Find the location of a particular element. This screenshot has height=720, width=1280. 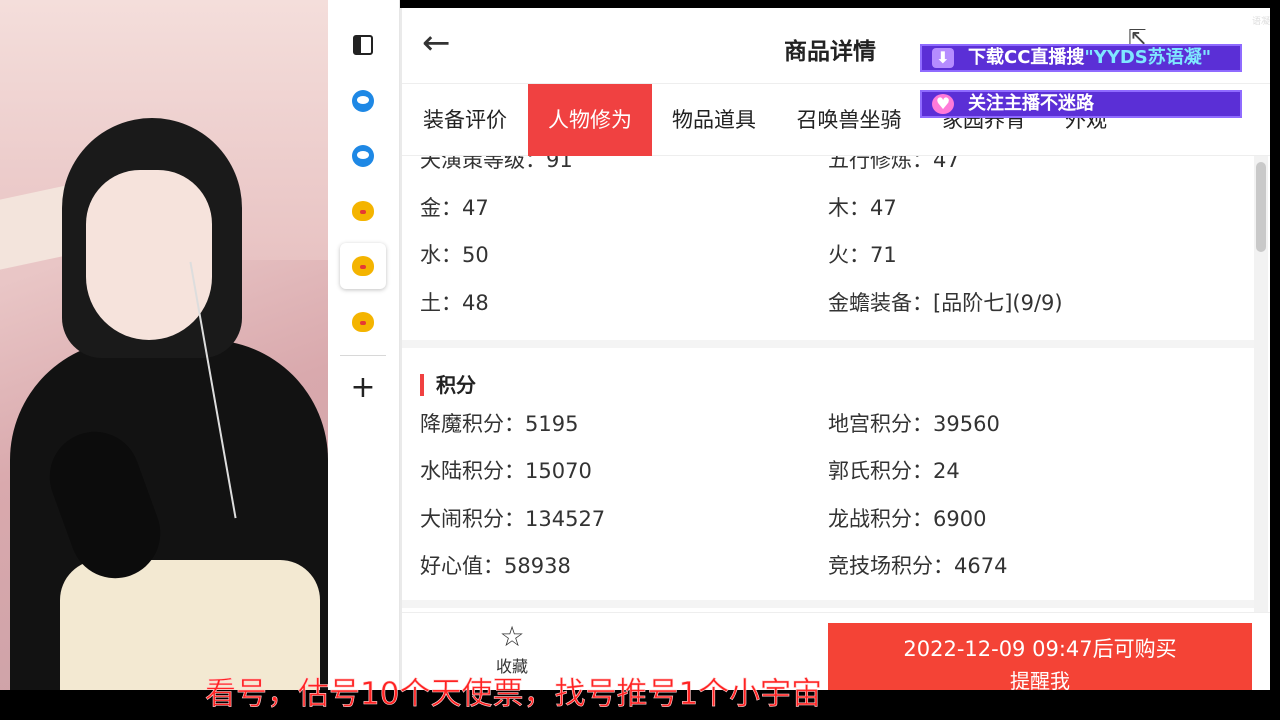

section-title-points: 积分 is located at coordinates (448, 385).